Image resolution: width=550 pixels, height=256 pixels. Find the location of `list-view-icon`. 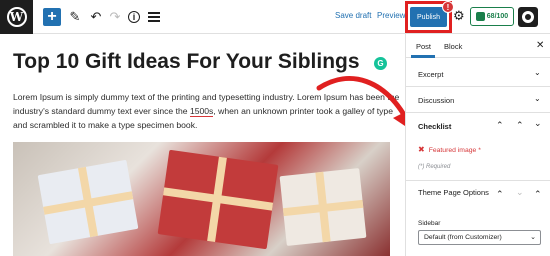

list-view-icon is located at coordinates (154, 17).